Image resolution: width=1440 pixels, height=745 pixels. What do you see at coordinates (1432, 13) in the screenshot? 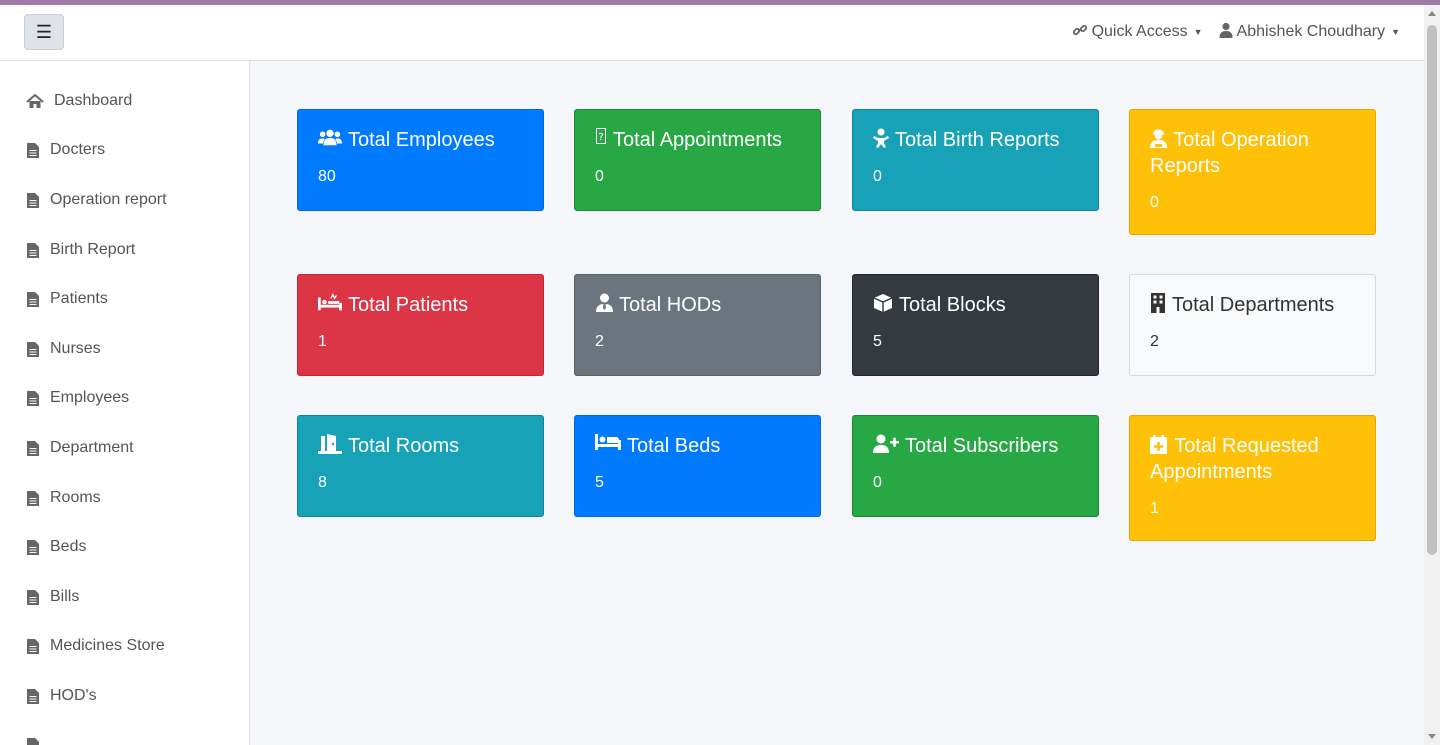
I see `scroll-up-icon` at bounding box center [1432, 13].